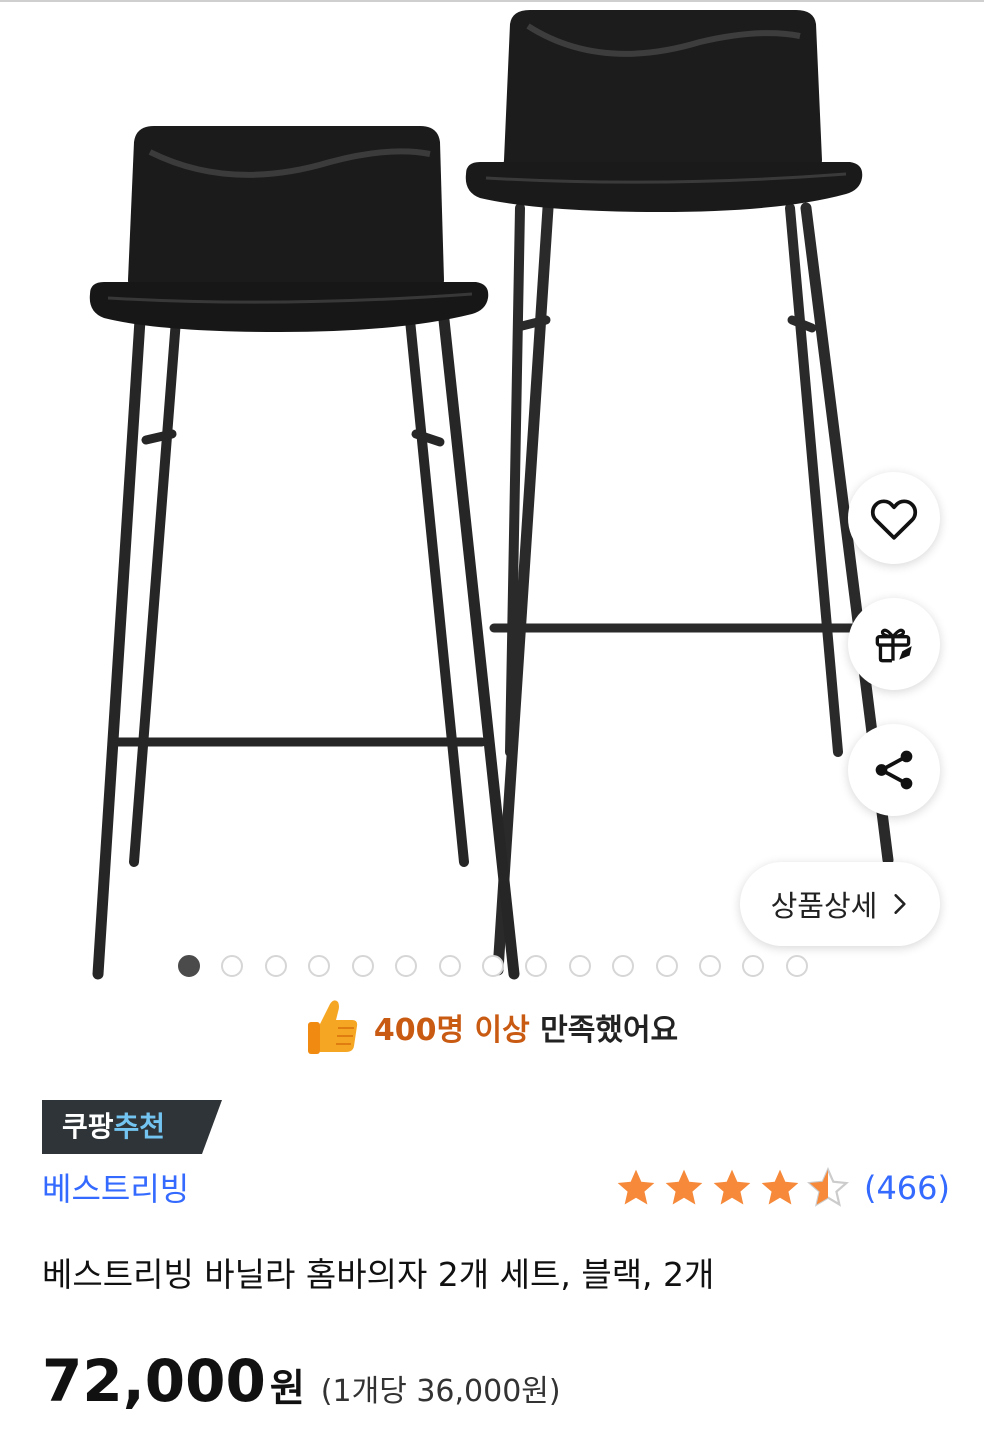  Describe the element at coordinates (440, 1391) in the screenshot. I see `unit-price: (1개당 36,000원)` at that location.